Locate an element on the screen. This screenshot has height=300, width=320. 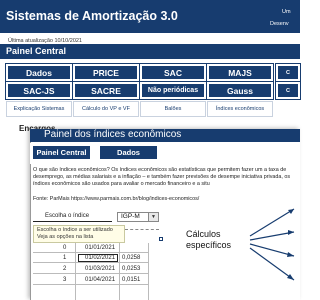
chevron-down-icon: ▼ is located at coordinates (153, 217).